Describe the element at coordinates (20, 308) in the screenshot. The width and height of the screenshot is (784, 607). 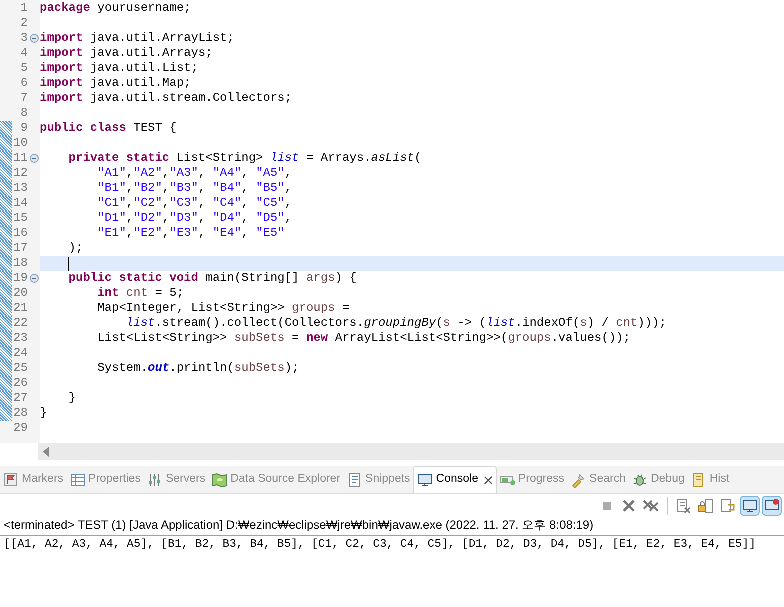
I see `line-number: 21` at that location.